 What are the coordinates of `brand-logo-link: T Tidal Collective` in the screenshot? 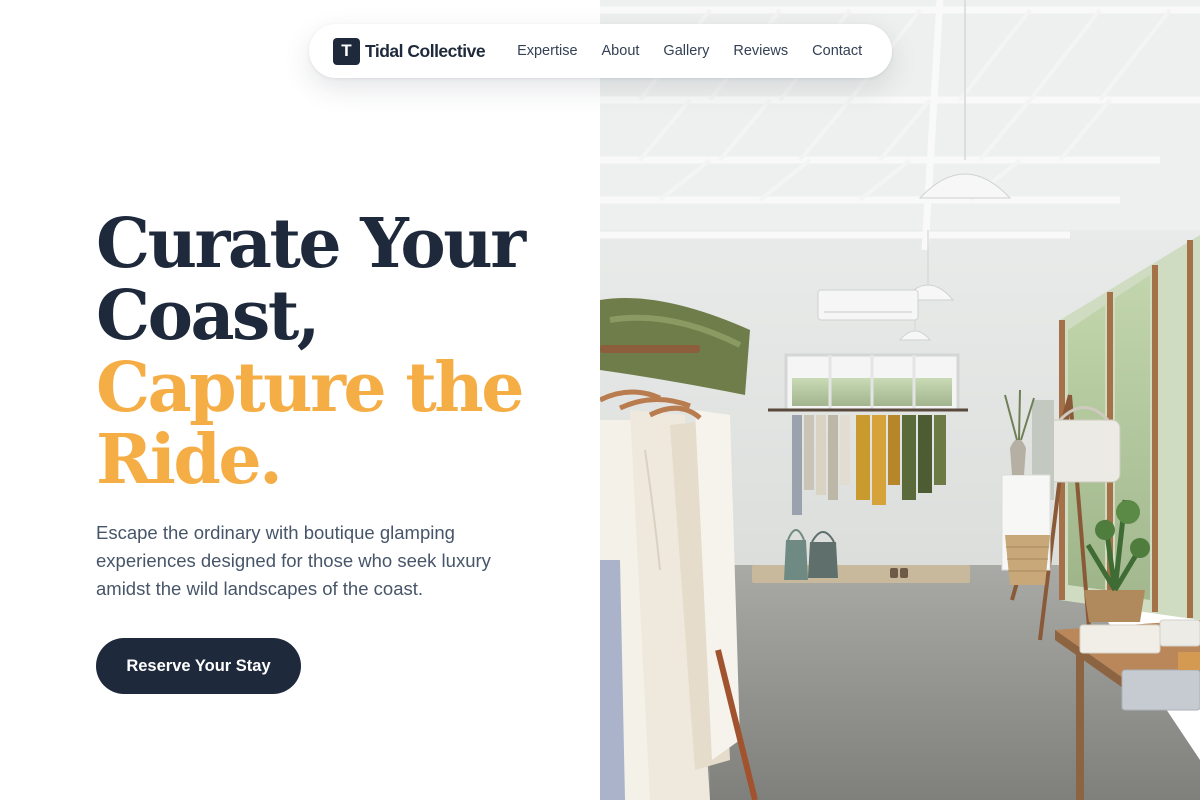 It's located at (409, 51).